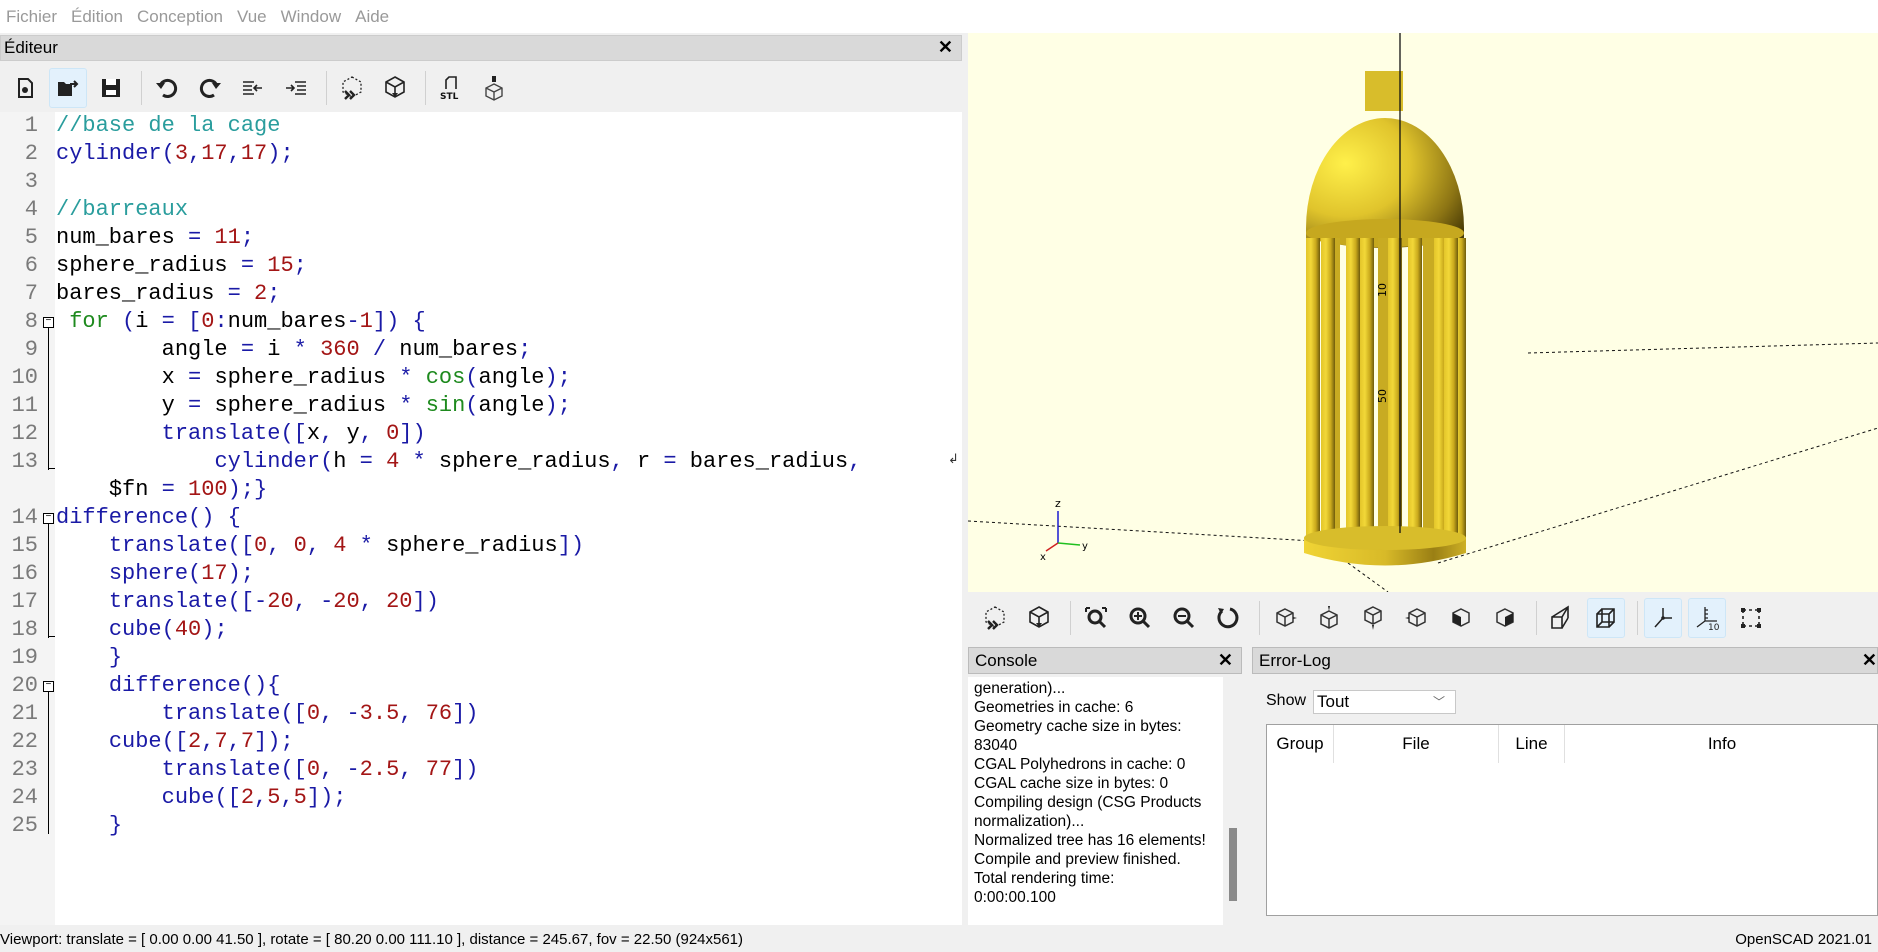  What do you see at coordinates (24, 377) in the screenshot?
I see `line-number: 10` at bounding box center [24, 377].